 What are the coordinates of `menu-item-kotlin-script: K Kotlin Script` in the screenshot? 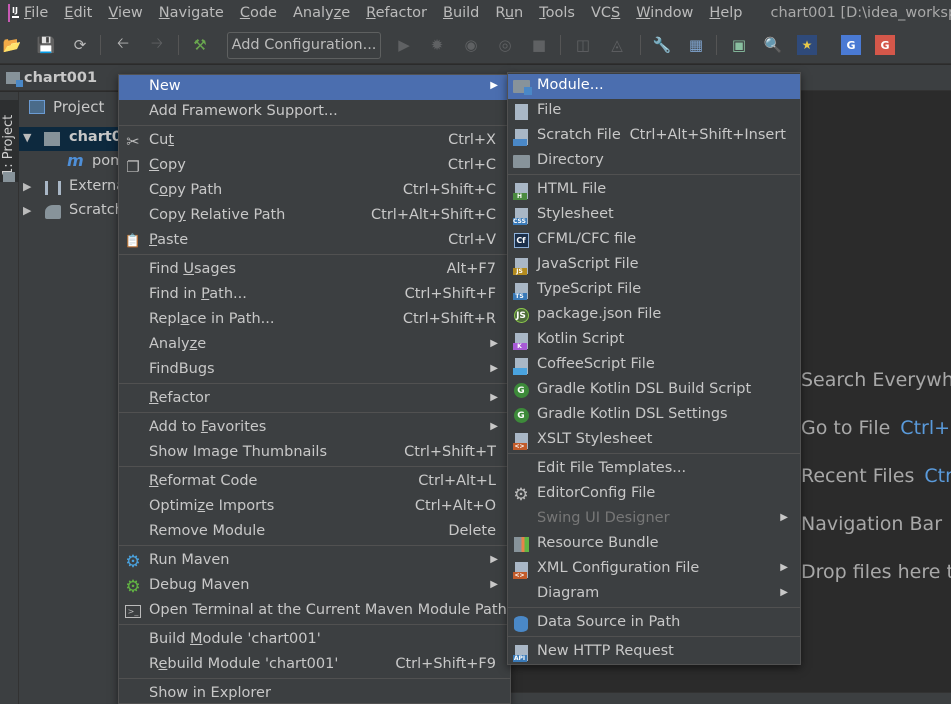 It's located at (654, 340).